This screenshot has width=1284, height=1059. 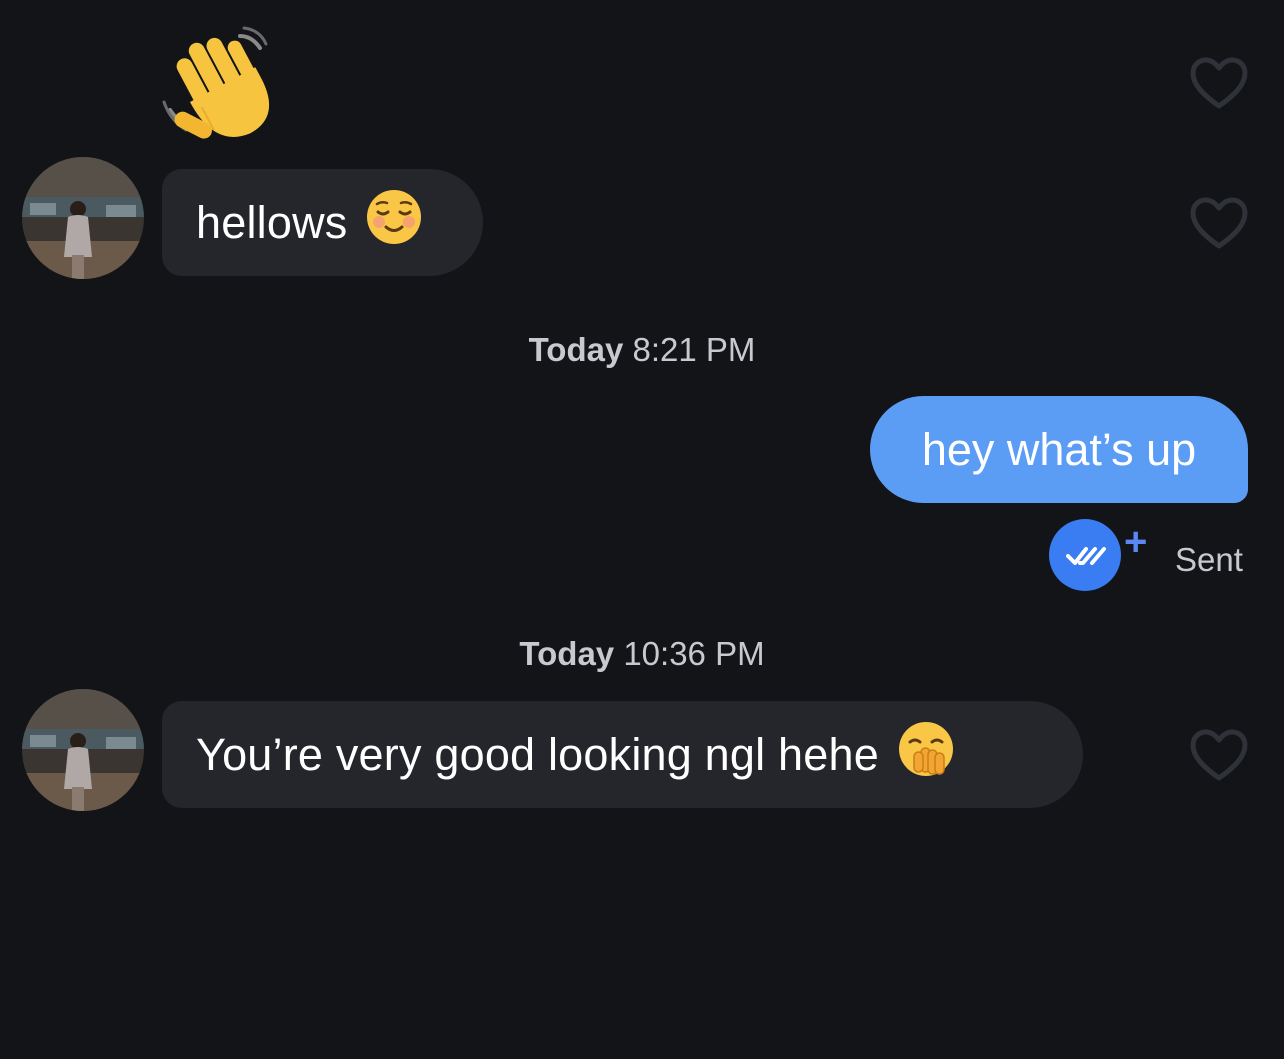 I want to click on message-text: You’re very good looking ngl hehe, so click(x=537, y=754).